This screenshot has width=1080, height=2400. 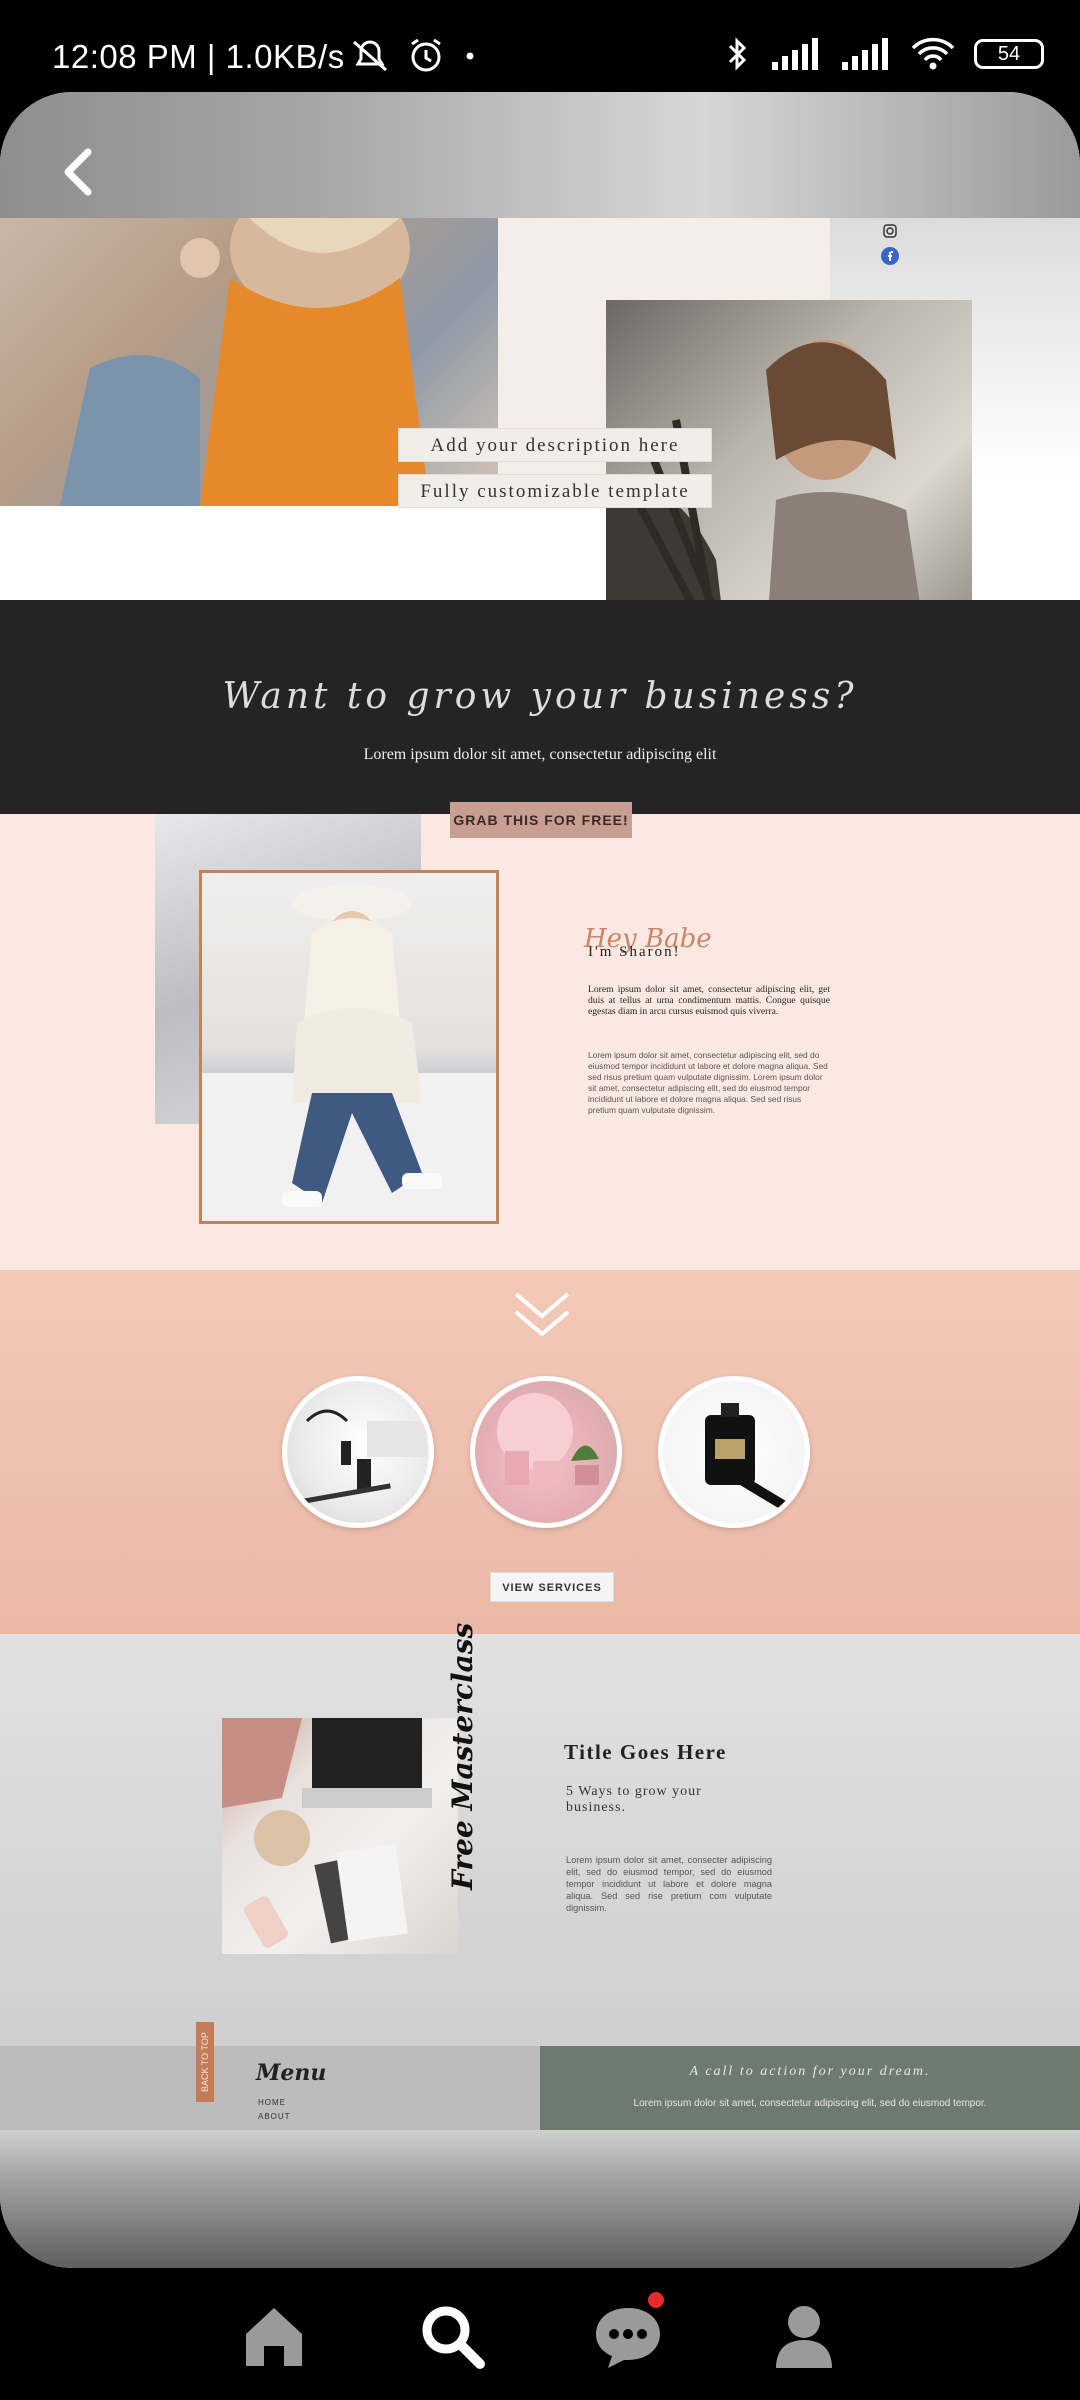 What do you see at coordinates (198, 56) in the screenshot?
I see `status-time-speed: 12:08 PM | 1.0KB/s` at bounding box center [198, 56].